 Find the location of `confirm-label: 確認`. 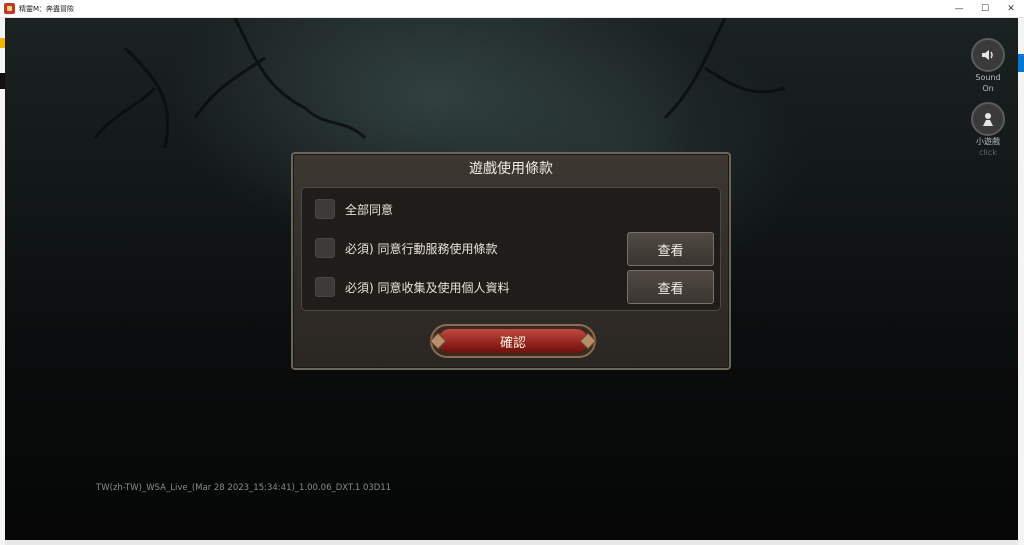

confirm-label: 確認 is located at coordinates (512, 343).